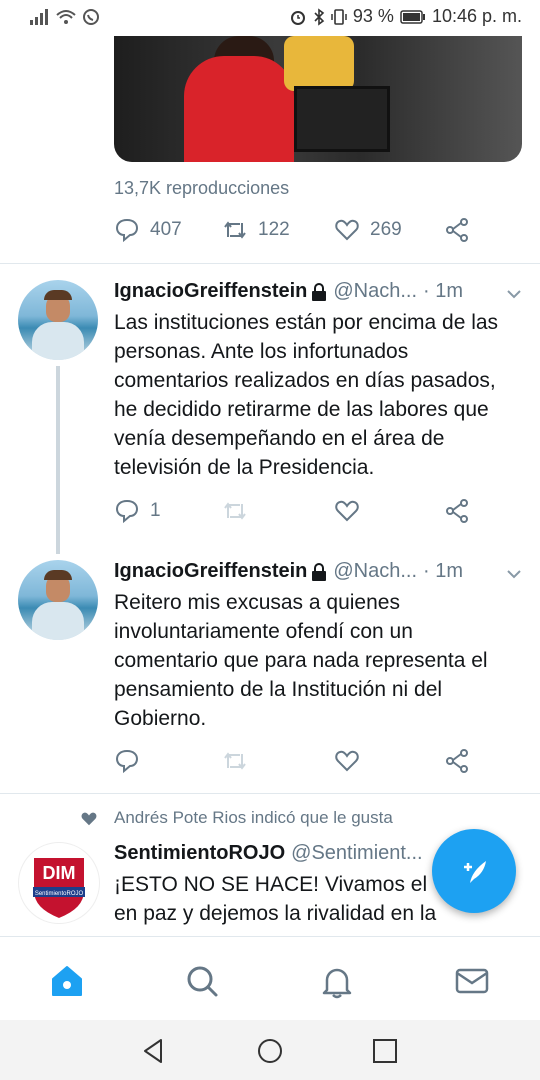  Describe the element at coordinates (339, 16) in the screenshot. I see `vibrate-icon` at that location.